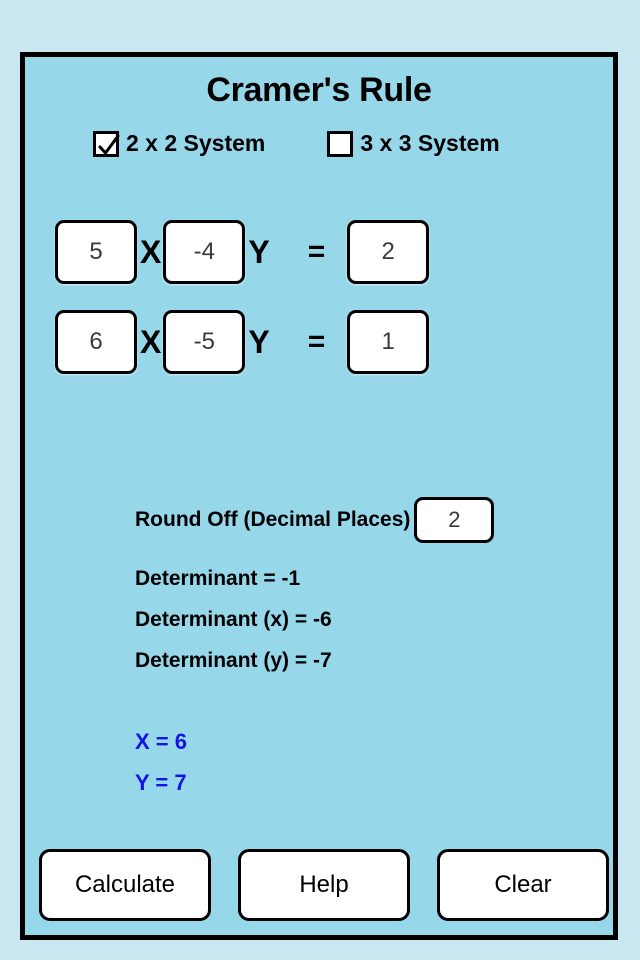 The width and height of the screenshot is (640, 960). What do you see at coordinates (340, 143) in the screenshot?
I see `checkbox-3x3` at bounding box center [340, 143].